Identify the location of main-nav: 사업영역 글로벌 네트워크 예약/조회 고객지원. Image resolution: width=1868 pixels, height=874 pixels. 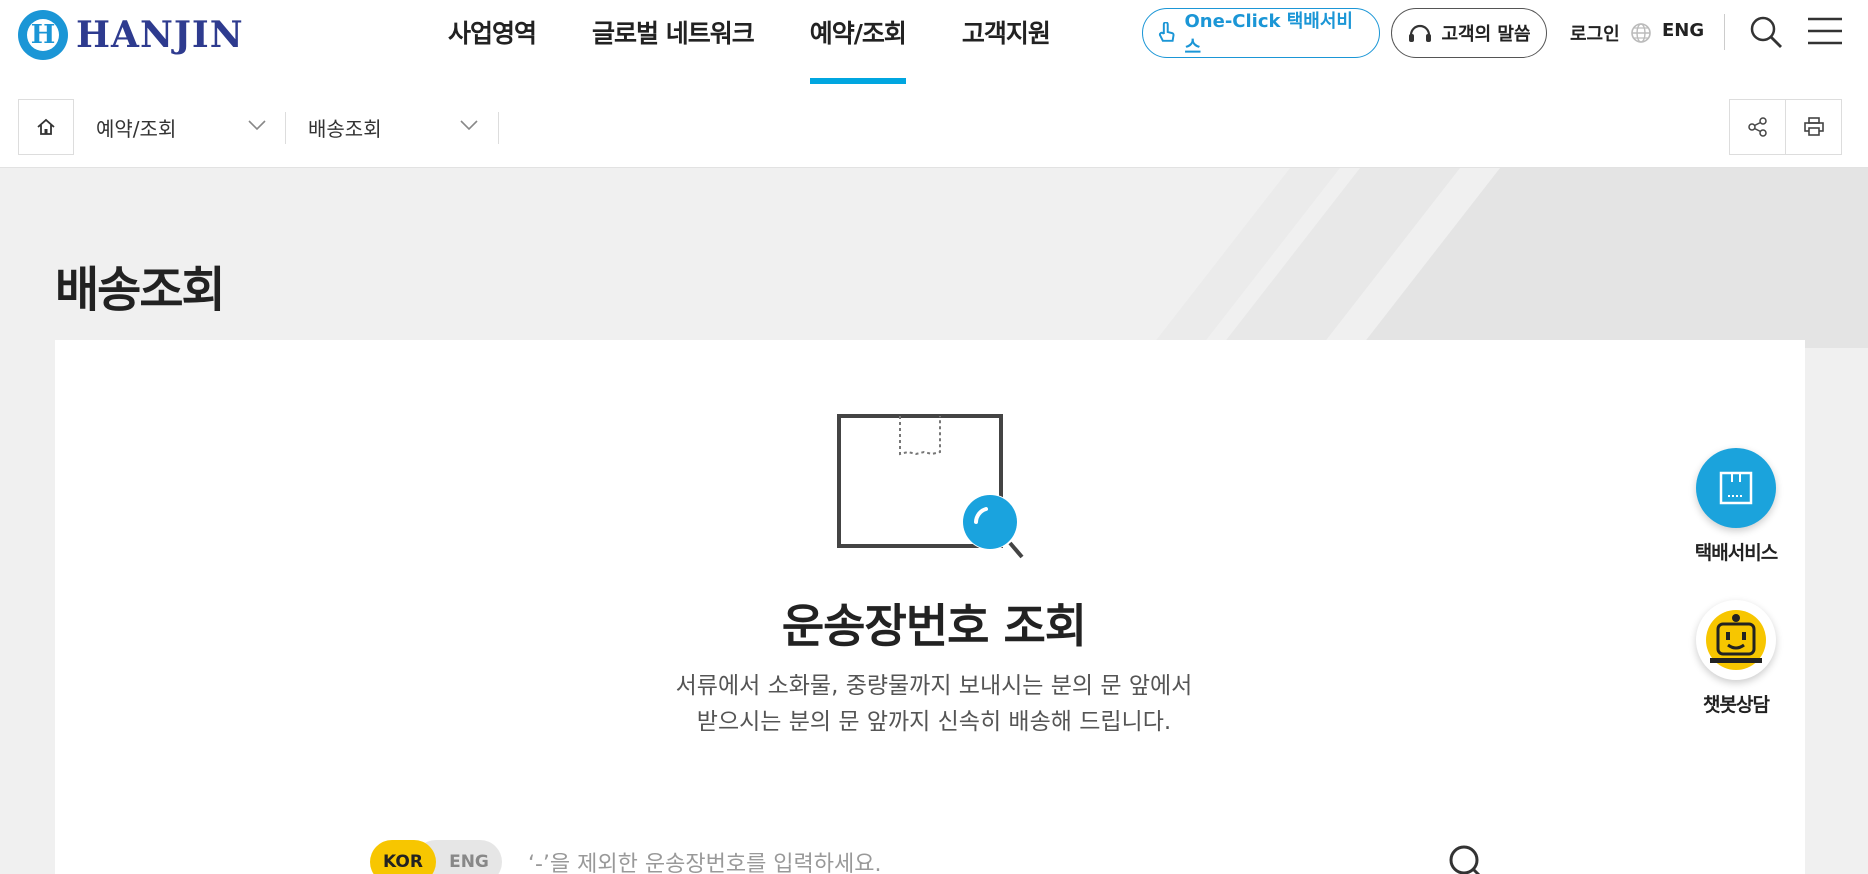
(749, 42).